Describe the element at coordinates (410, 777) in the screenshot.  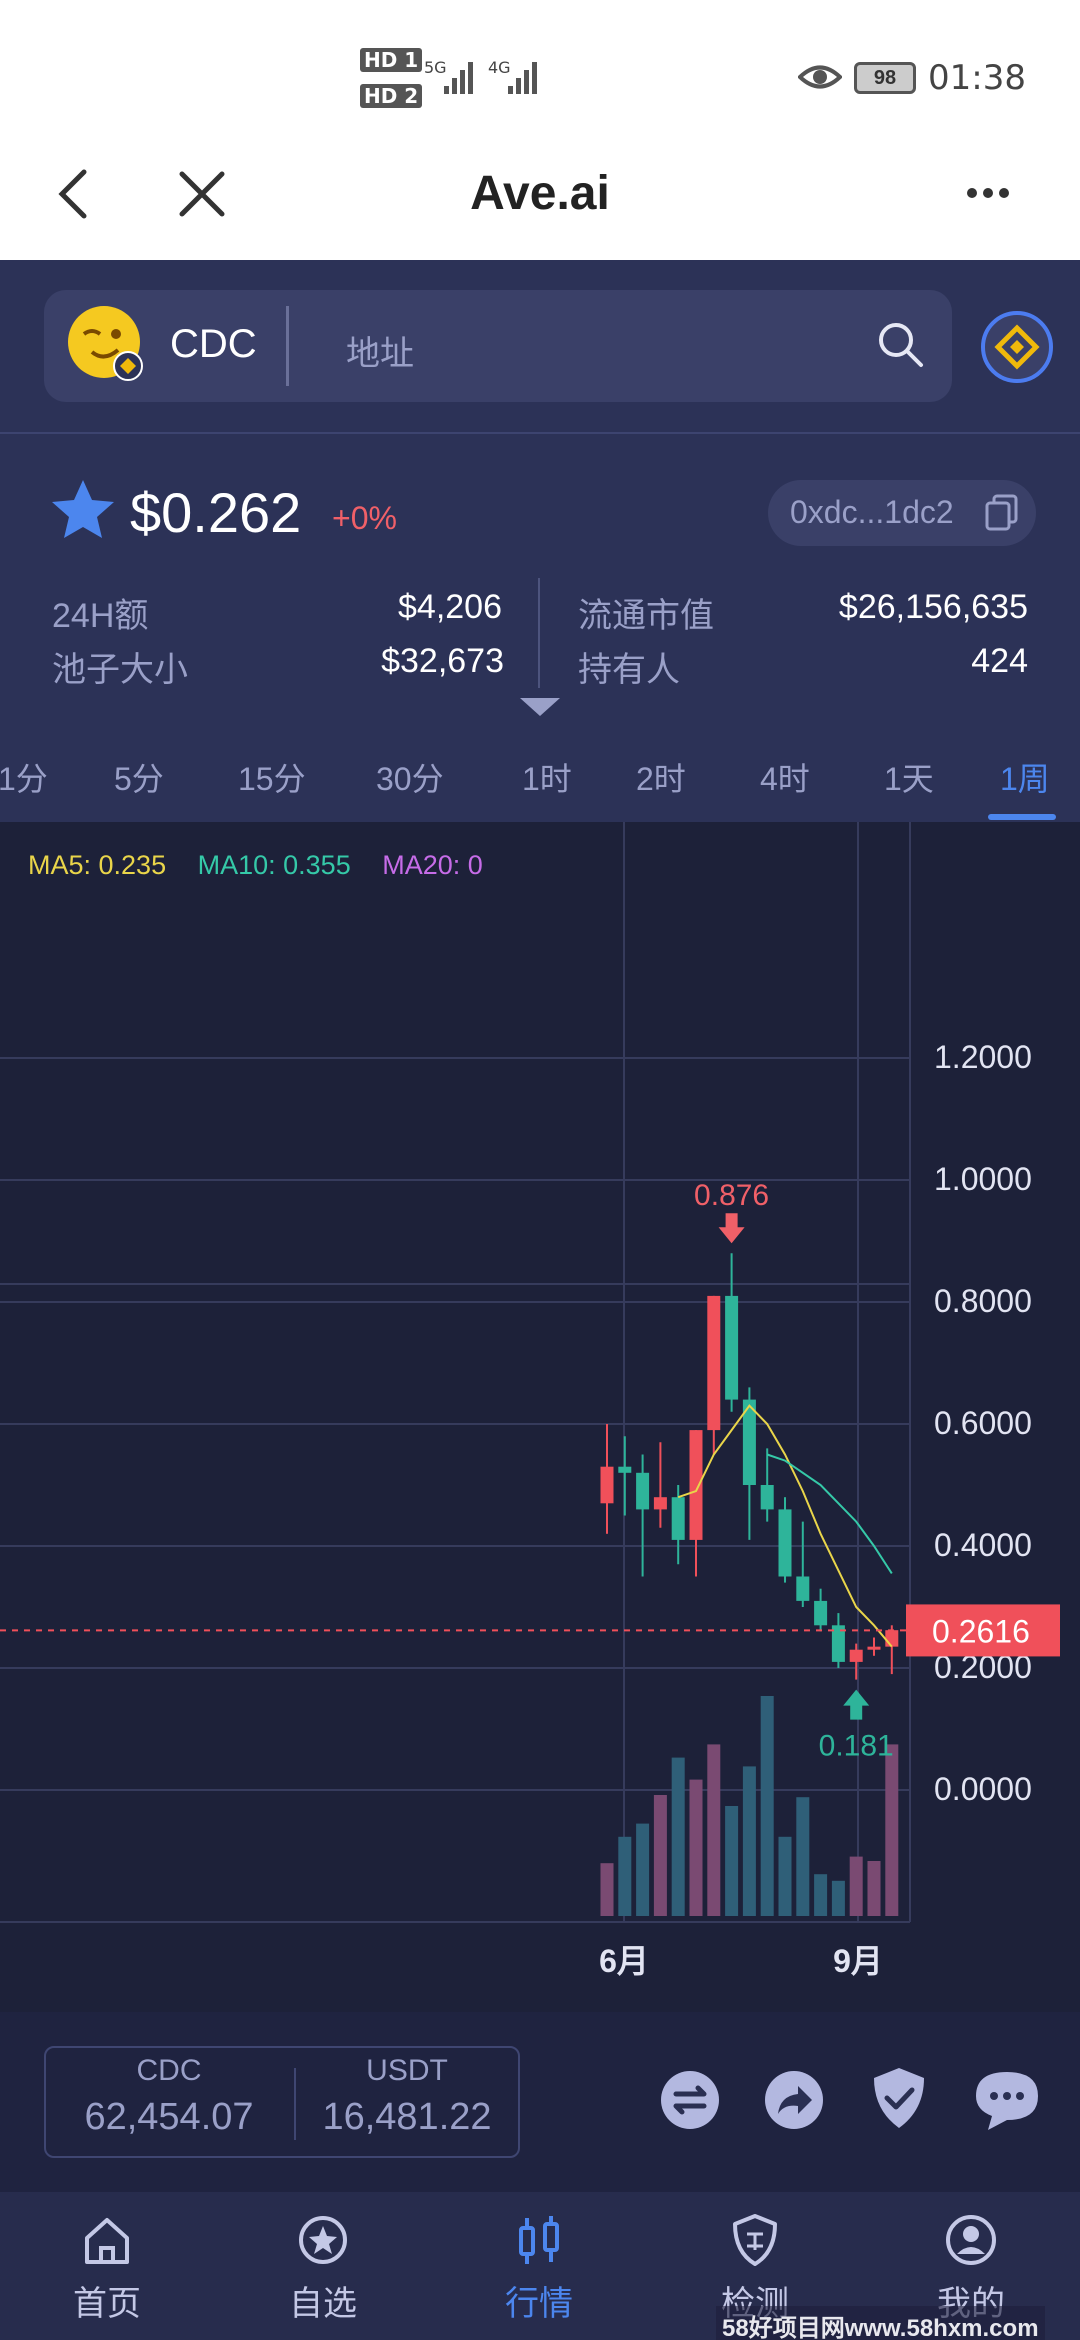
I see `tab-30m: 30分` at that location.